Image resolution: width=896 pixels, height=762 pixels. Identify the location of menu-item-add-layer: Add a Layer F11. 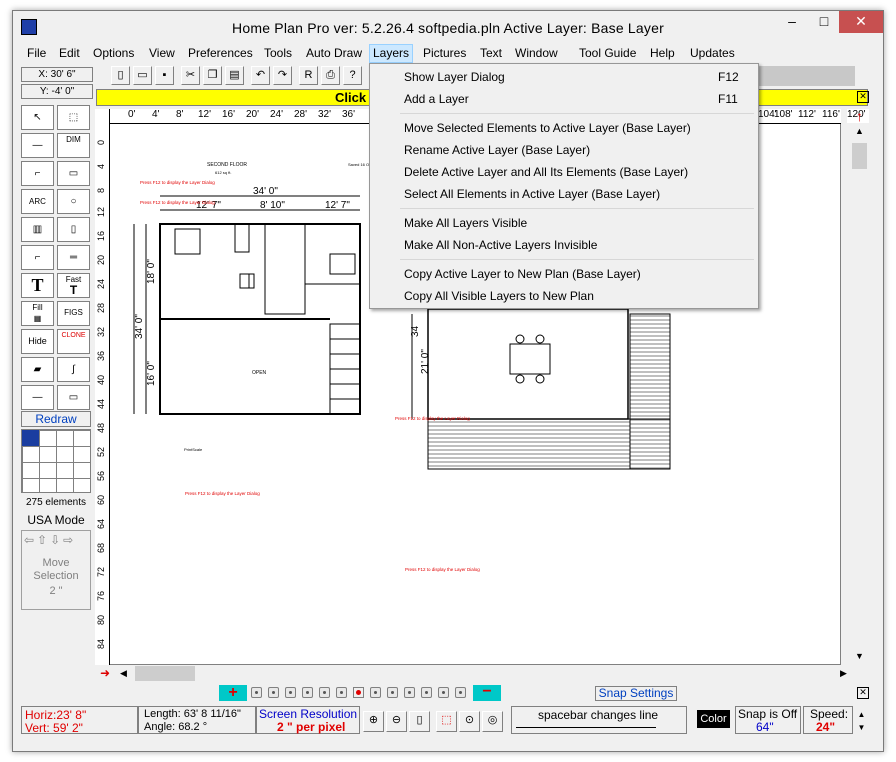
(564, 99).